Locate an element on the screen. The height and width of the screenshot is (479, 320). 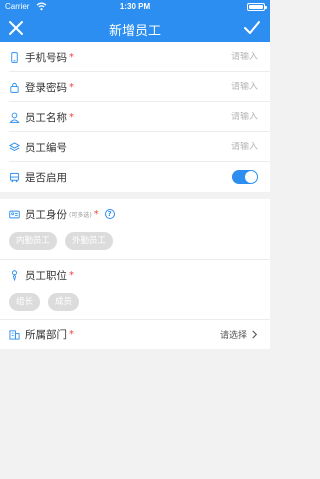
name-input is located at coordinates (166, 117).